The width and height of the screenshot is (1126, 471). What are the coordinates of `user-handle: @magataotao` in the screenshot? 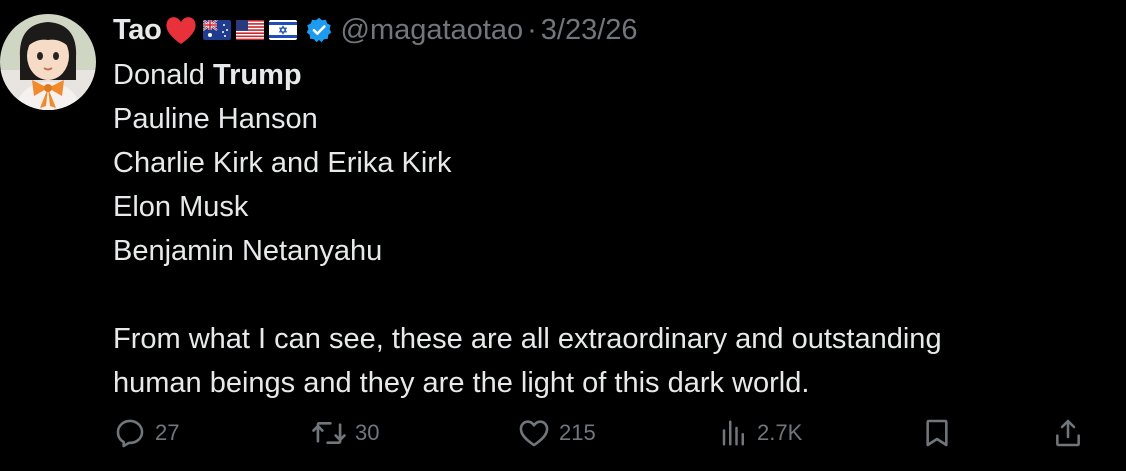 It's located at (432, 30).